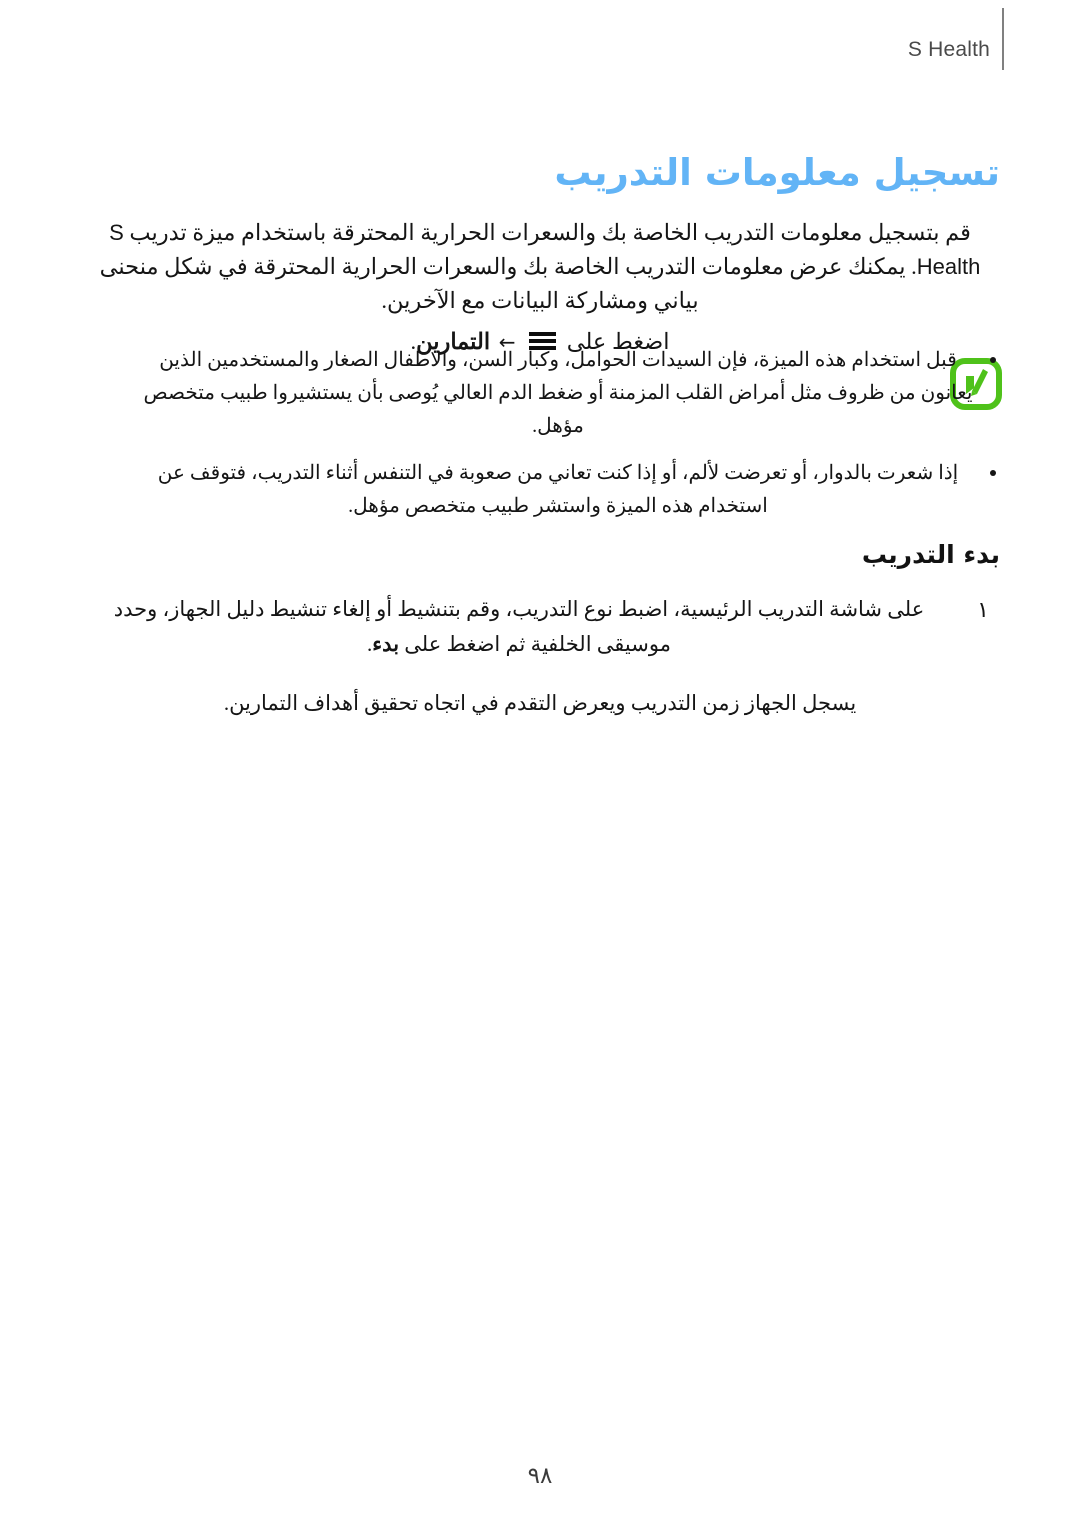 The width and height of the screenshot is (1080, 1527). Describe the element at coordinates (540, 39) in the screenshot. I see `page-header: S Health` at that location.